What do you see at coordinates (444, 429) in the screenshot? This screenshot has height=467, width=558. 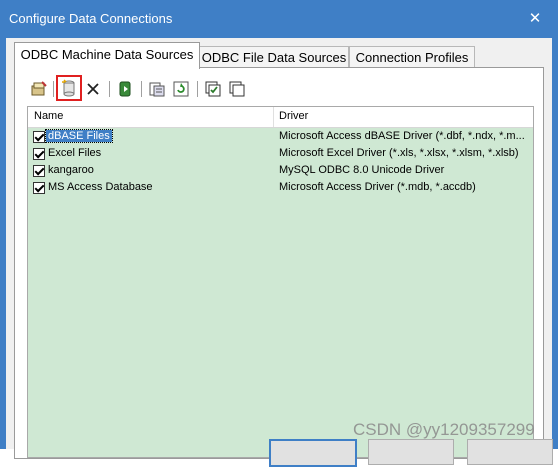 I see `watermark: CSDN @yy1209357299` at bounding box center [444, 429].